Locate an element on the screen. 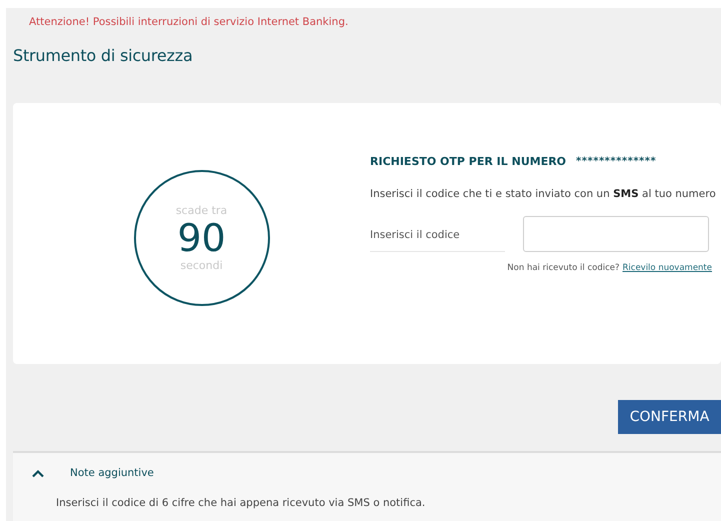 Image resolution: width=721 pixels, height=521 pixels. instruction-text: Inserisci il codice che ti e stato inviato con un SMS al tuo numero is located at coordinates (543, 194).